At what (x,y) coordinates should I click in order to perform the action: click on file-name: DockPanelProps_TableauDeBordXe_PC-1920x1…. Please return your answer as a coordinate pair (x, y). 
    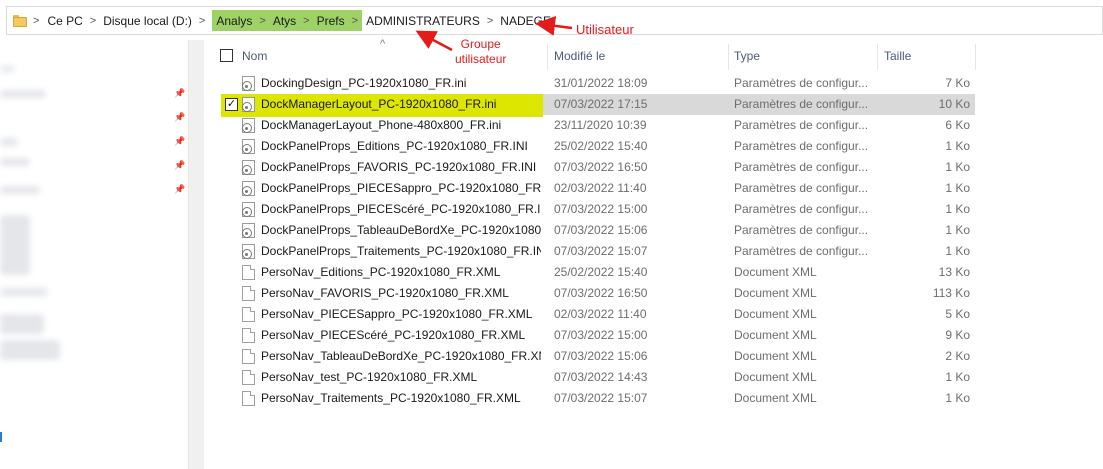
    Looking at the image, I should click on (401, 230).